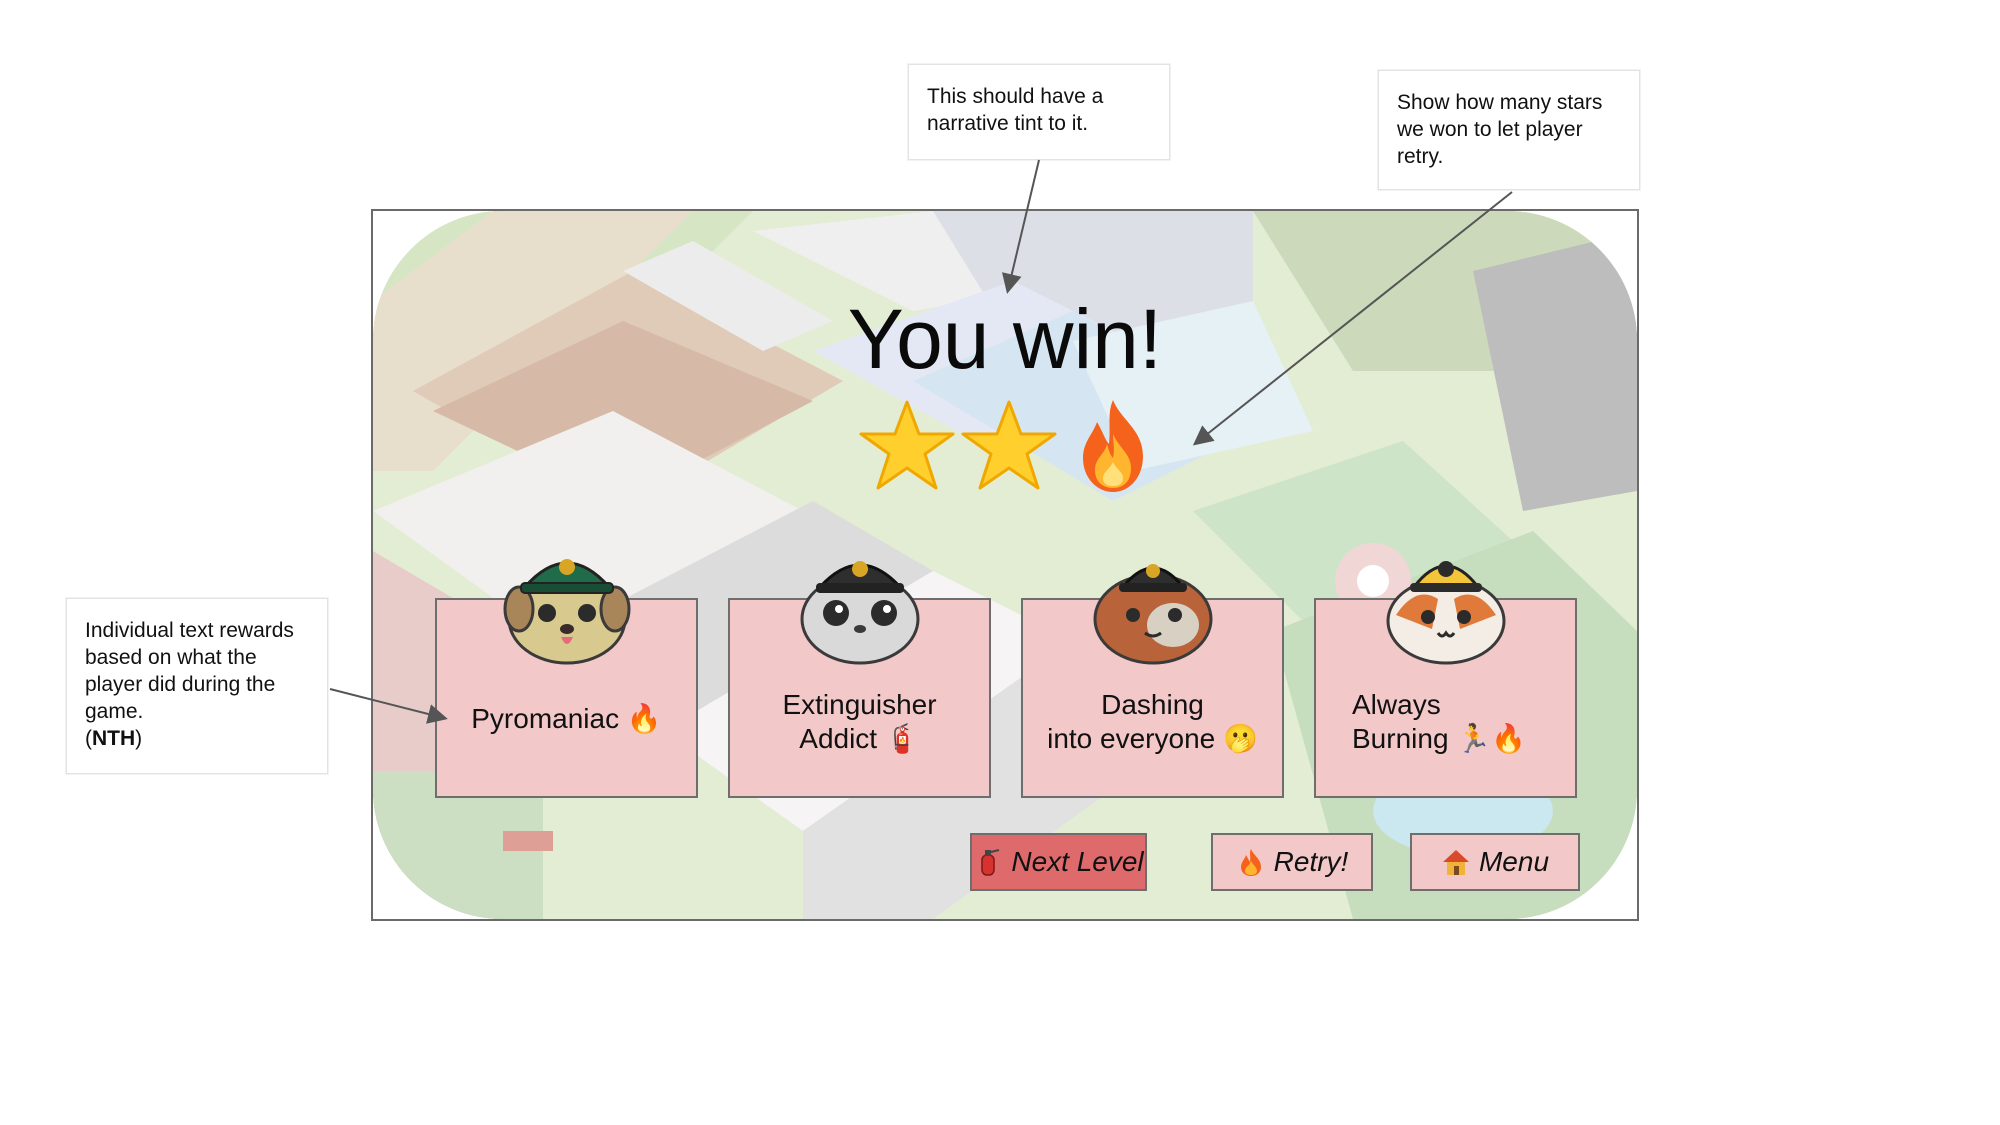  Describe the element at coordinates (1439, 738) in the screenshot. I see `reward-card-line: Burning 🏃🔥` at that location.